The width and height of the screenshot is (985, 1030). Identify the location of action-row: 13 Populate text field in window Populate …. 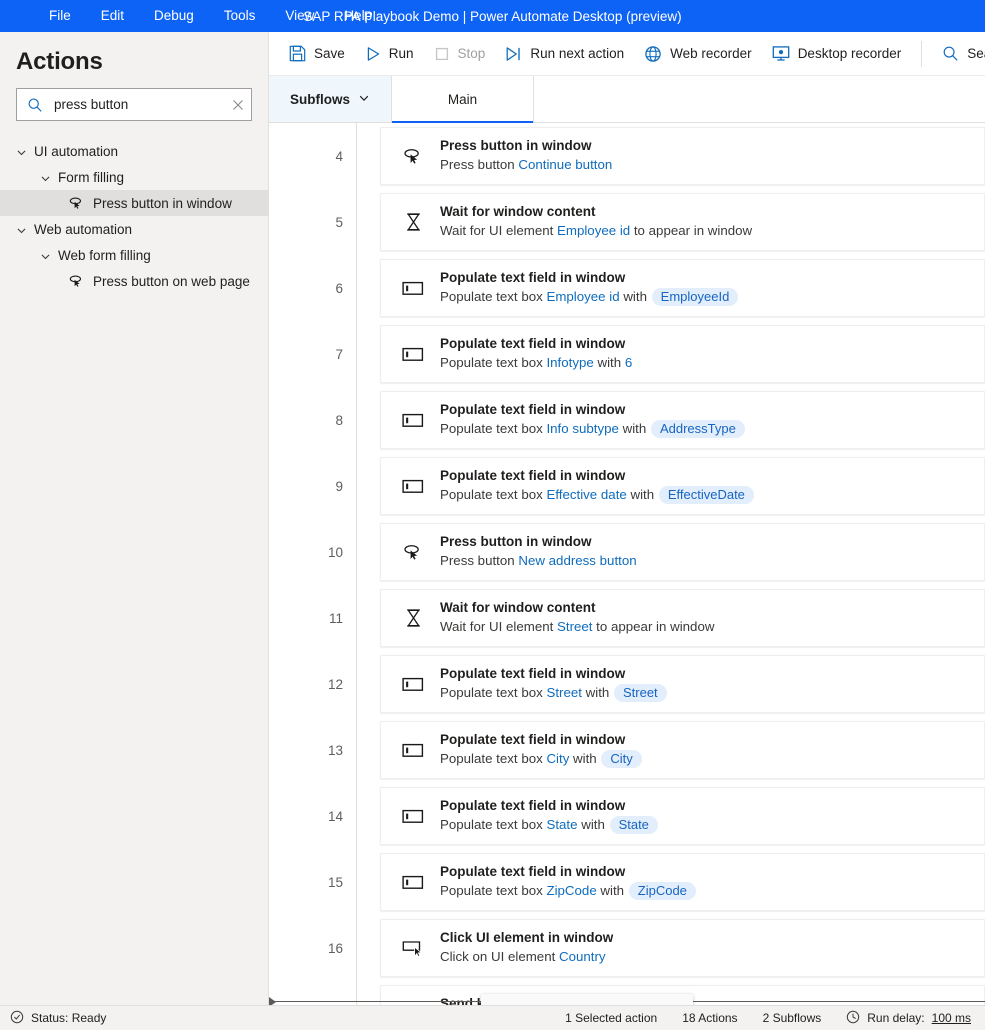
(627, 750).